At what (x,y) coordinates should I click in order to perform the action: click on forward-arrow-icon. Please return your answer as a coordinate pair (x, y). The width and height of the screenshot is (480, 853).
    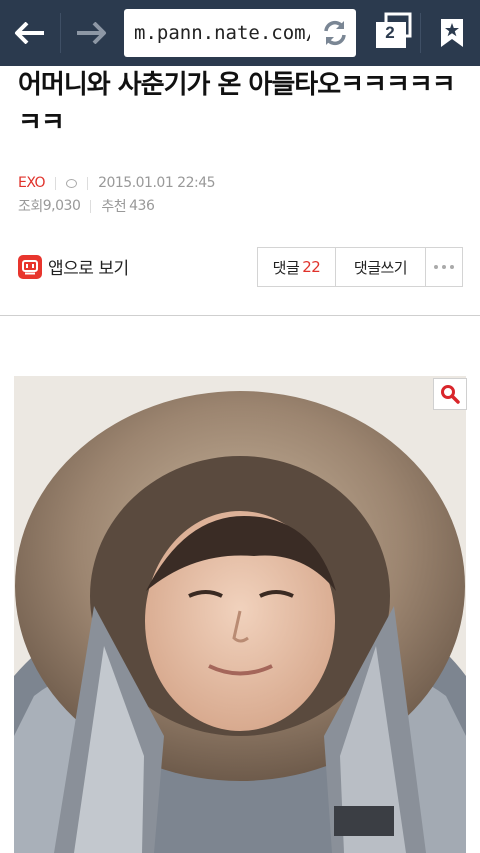
    Looking at the image, I should click on (91, 33).